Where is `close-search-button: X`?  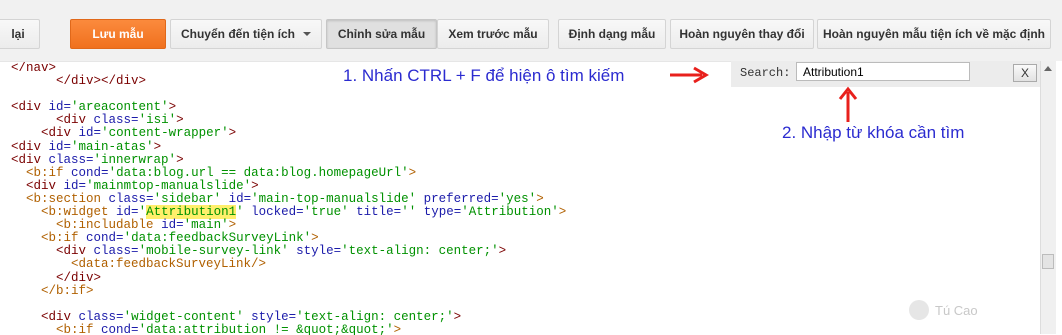
close-search-button: X is located at coordinates (1025, 73).